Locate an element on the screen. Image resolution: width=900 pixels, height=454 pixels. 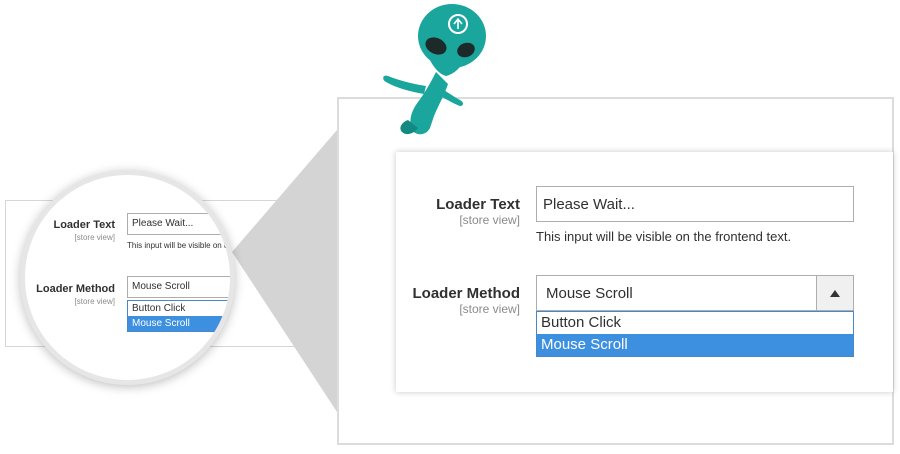
mag-loader-method-scope: [store view] is located at coordinates (94, 301).